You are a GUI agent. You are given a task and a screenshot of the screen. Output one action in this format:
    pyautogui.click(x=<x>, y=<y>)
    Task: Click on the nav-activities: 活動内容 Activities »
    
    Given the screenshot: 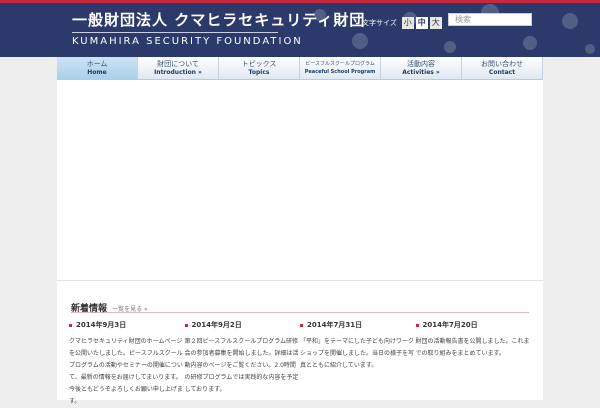 What is the action you would take?
    pyautogui.click(x=421, y=68)
    